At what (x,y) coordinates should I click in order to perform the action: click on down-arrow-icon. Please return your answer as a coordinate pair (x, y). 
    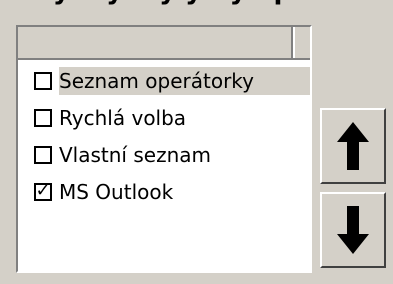
    Looking at the image, I should click on (353, 230).